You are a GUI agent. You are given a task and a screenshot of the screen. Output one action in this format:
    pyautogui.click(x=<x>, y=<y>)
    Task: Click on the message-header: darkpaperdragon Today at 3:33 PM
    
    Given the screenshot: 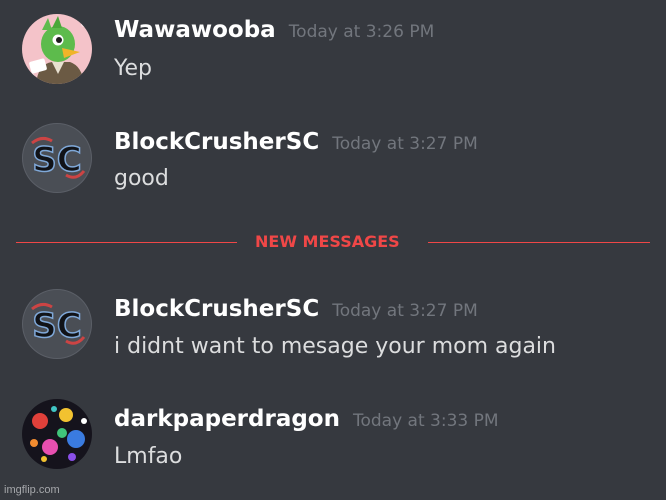 What is the action you would take?
    pyautogui.click(x=306, y=419)
    